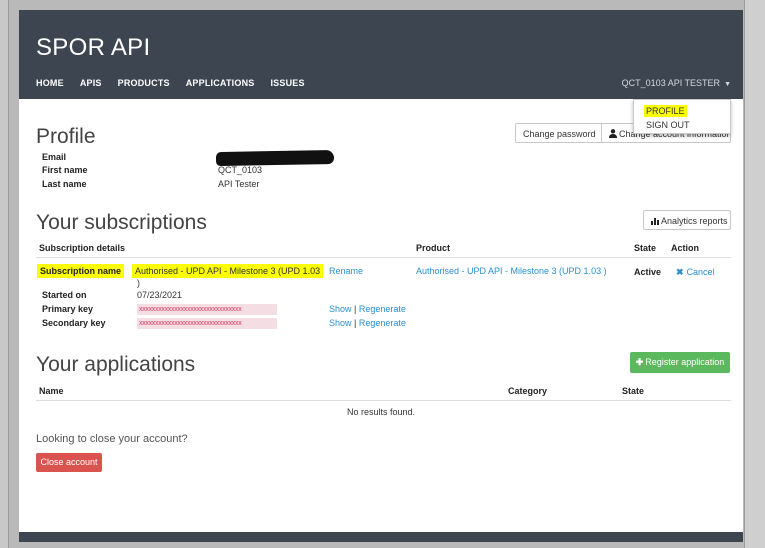  Describe the element at coordinates (694, 221) in the screenshot. I see `analytics-label: Analytics reports` at that location.